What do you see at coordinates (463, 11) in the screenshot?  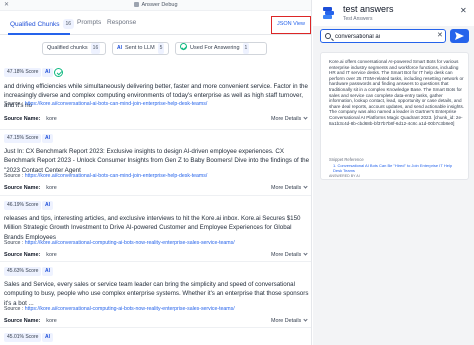 I see `close-icon: ✕` at bounding box center [463, 11].